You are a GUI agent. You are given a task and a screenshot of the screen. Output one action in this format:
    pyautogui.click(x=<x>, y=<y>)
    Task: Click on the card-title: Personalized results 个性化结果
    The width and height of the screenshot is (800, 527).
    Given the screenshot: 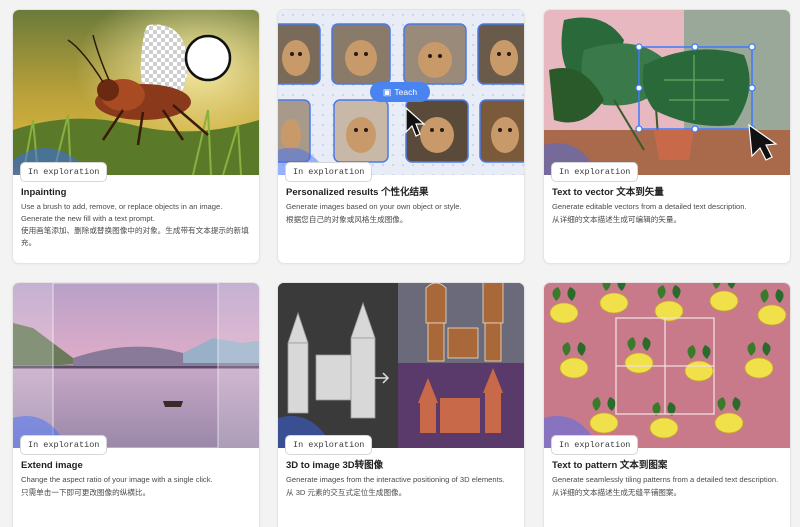 What is the action you would take?
    pyautogui.click(x=401, y=192)
    